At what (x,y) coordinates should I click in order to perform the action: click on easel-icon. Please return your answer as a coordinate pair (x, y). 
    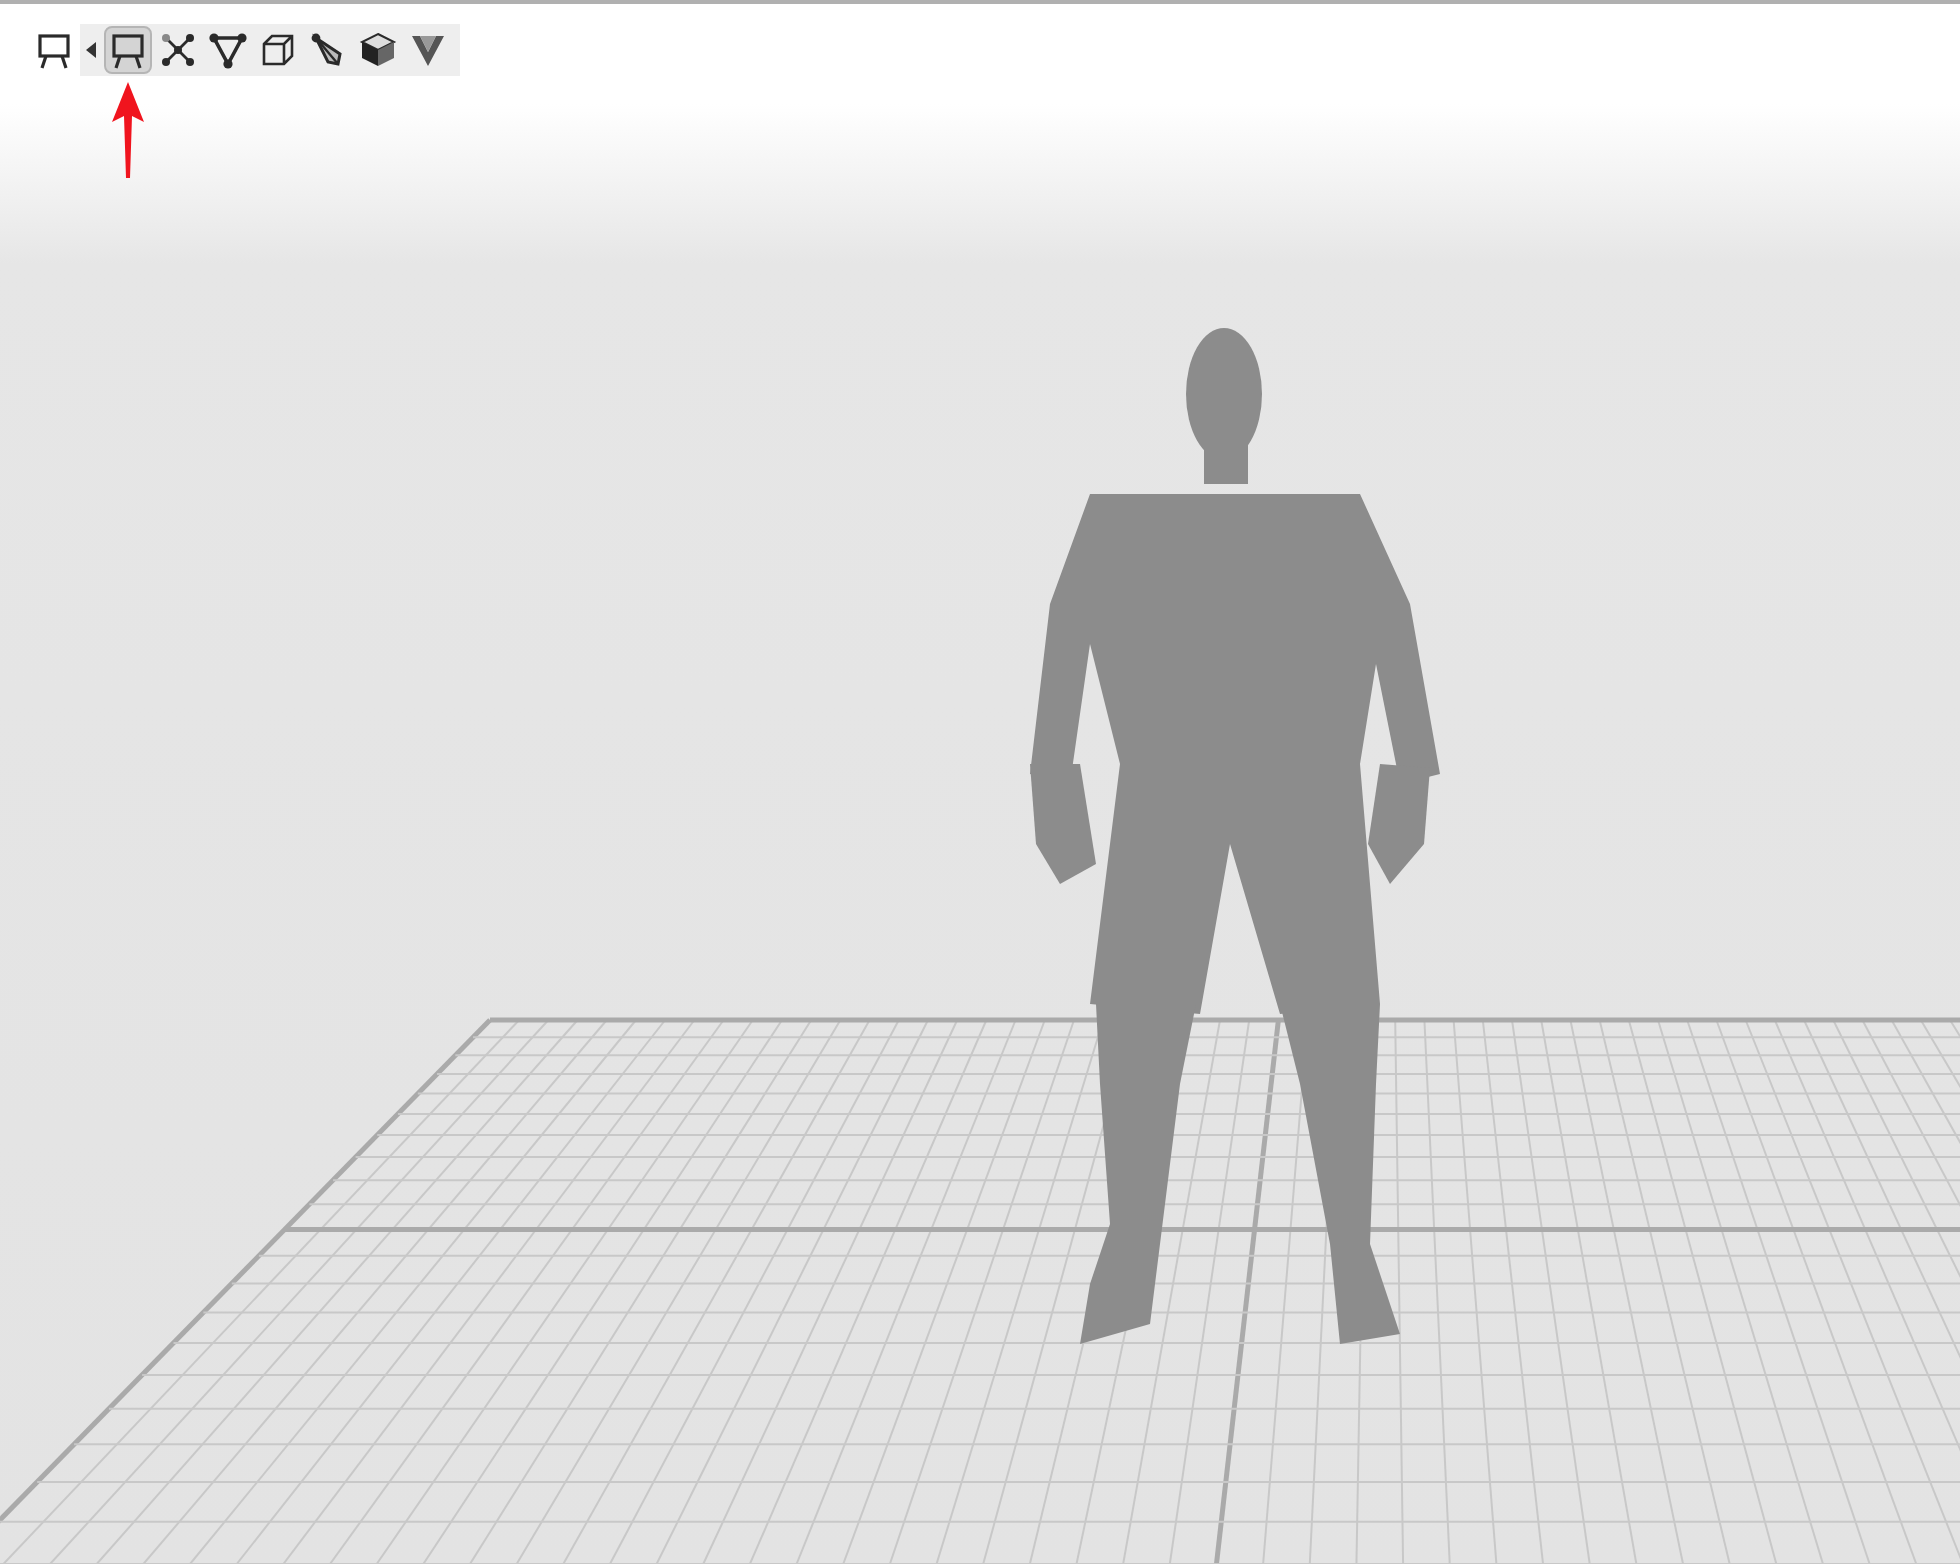
    Looking at the image, I should click on (54, 50).